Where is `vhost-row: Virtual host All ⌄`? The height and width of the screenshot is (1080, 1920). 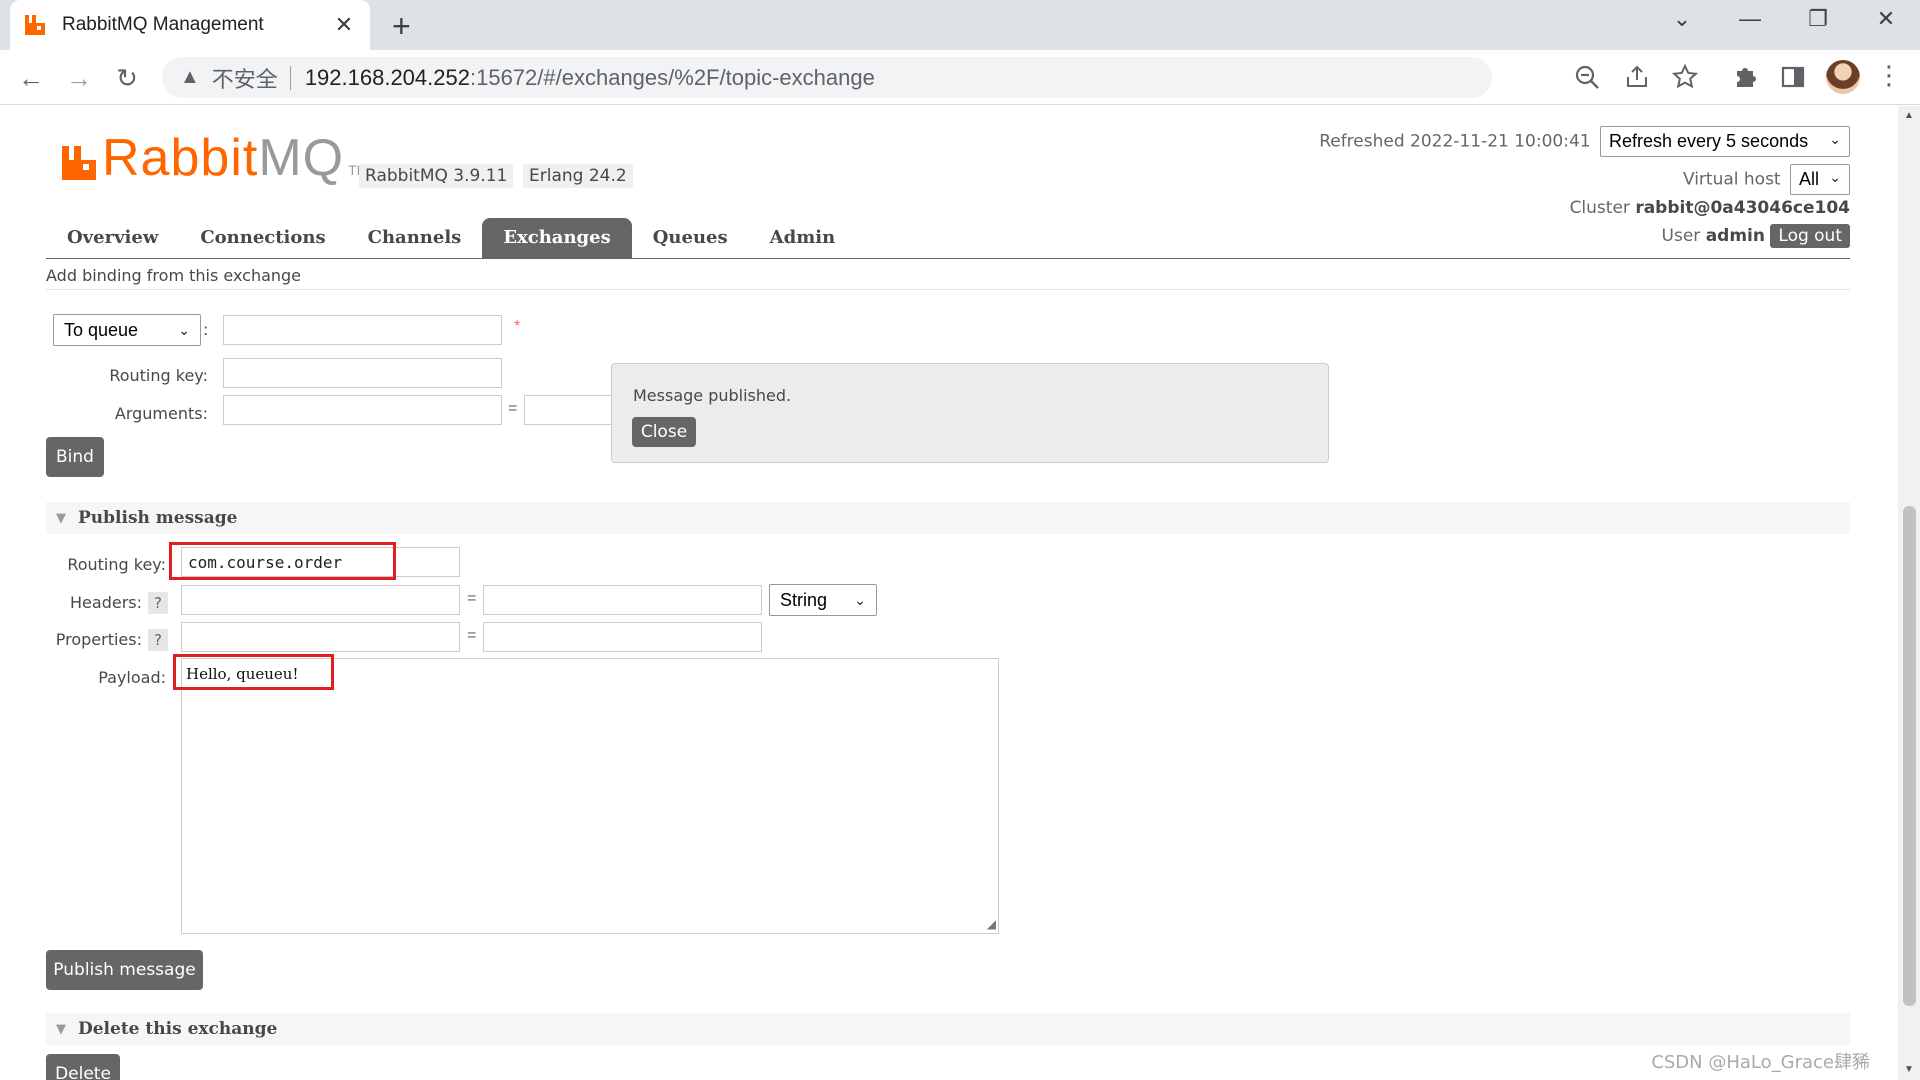
vhost-row: Virtual host All ⌄ is located at coordinates (1766, 179).